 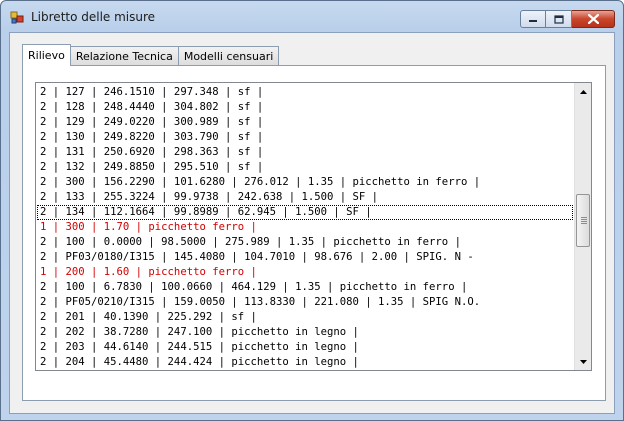 What do you see at coordinates (305, 107) in the screenshot?
I see `list-item: 2 | 128 | 248.4440 | 304.802 | sf |` at bounding box center [305, 107].